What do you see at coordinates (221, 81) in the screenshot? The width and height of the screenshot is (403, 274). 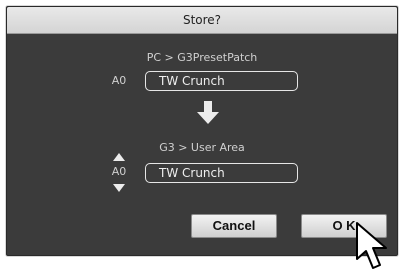 I see `source-patch-name: TW Crunch` at bounding box center [221, 81].